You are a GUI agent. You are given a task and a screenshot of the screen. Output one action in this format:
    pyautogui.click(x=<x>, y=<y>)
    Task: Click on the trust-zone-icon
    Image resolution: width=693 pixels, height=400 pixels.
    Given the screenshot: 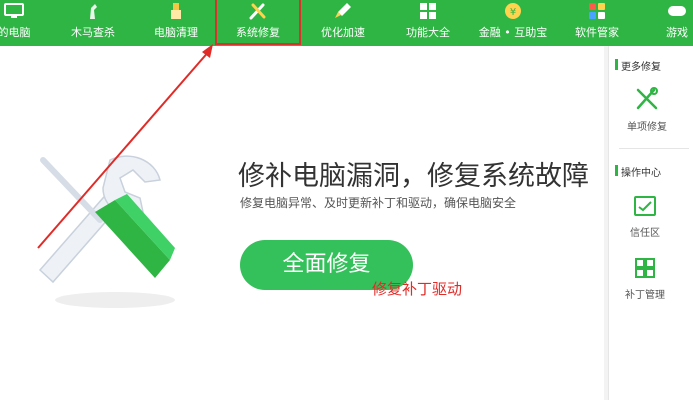 What is the action you would take?
    pyautogui.click(x=645, y=206)
    